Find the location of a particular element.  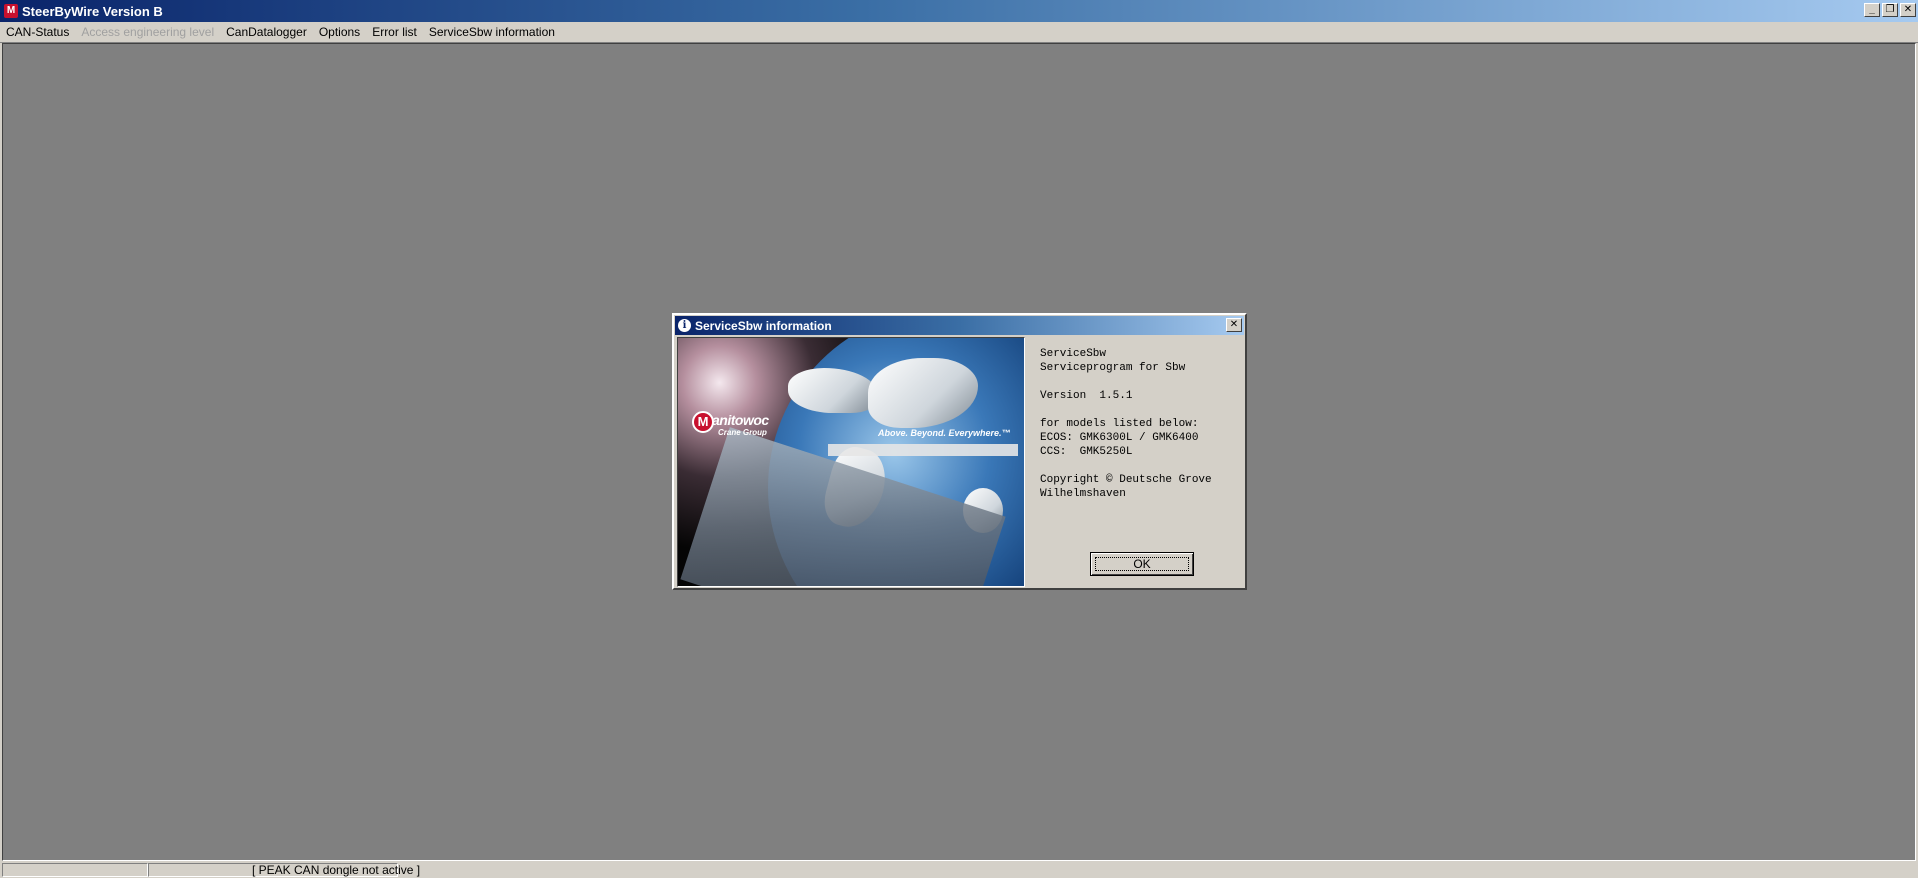

ok-label: OK is located at coordinates (1142, 564).